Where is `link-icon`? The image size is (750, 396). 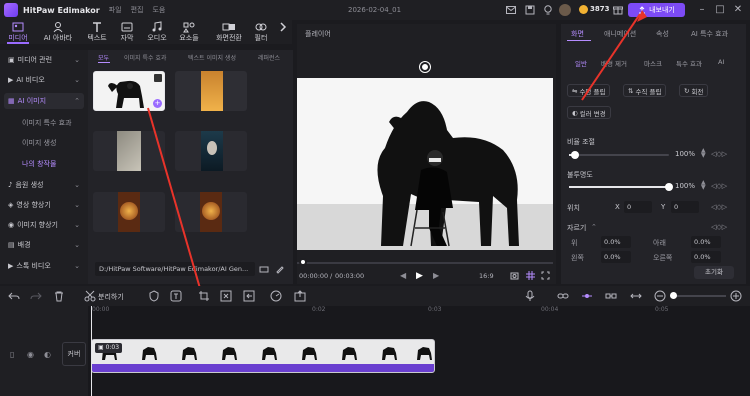
link-icon is located at coordinates (563, 296).